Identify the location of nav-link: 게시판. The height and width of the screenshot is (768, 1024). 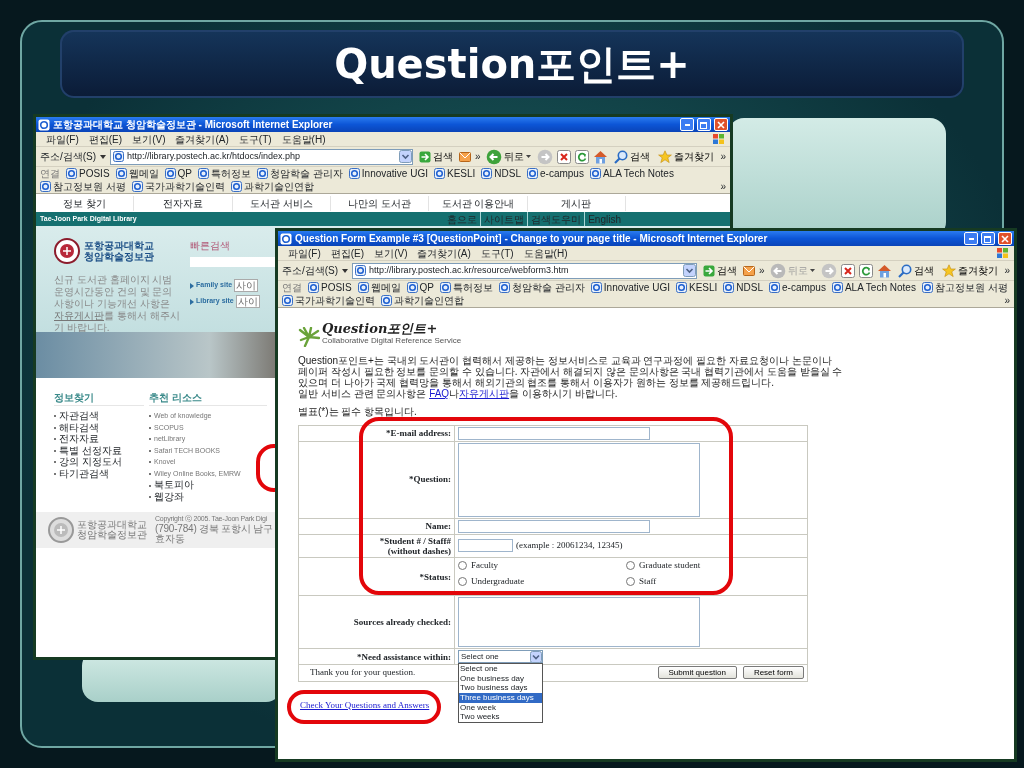
(576, 203).